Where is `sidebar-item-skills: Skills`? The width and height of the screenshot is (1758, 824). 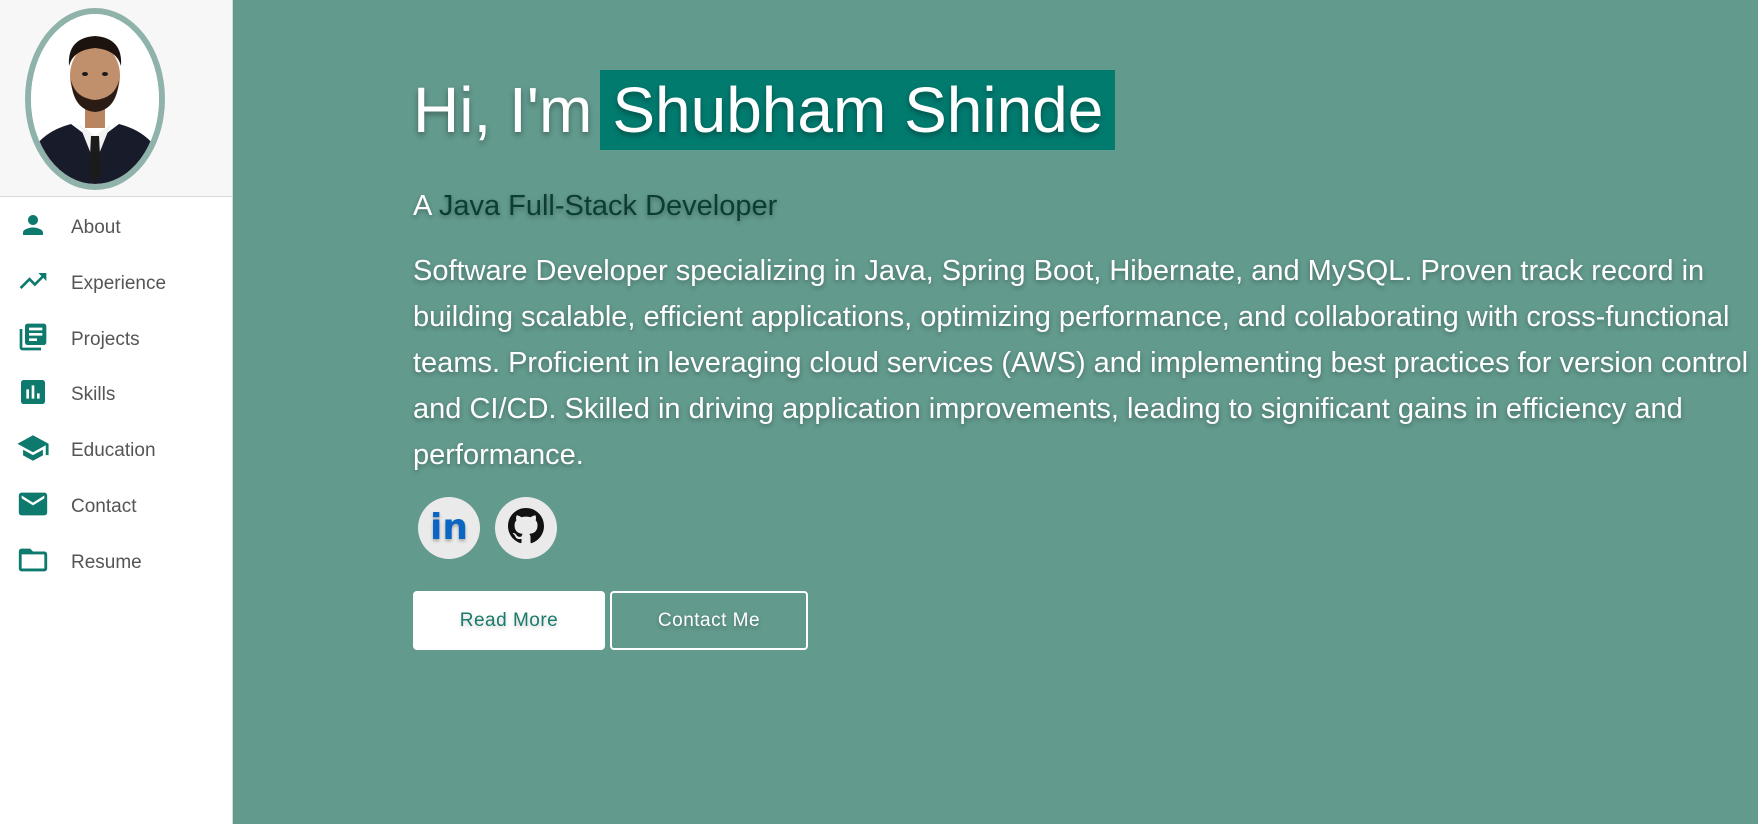
sidebar-item-skills: Skills is located at coordinates (116, 392).